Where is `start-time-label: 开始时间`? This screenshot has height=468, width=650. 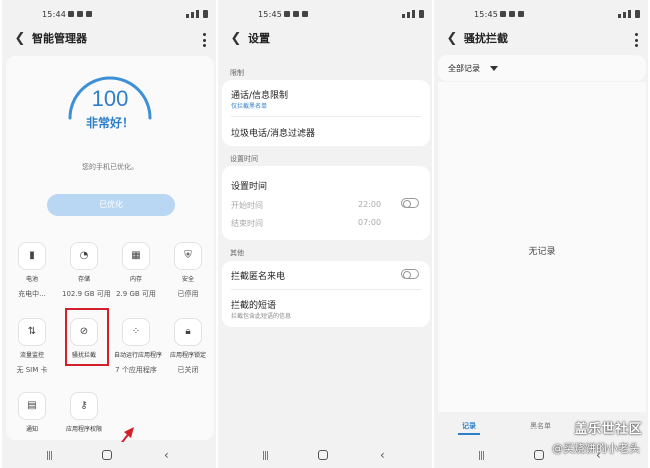
start-time-label: 开始时间 is located at coordinates (247, 205).